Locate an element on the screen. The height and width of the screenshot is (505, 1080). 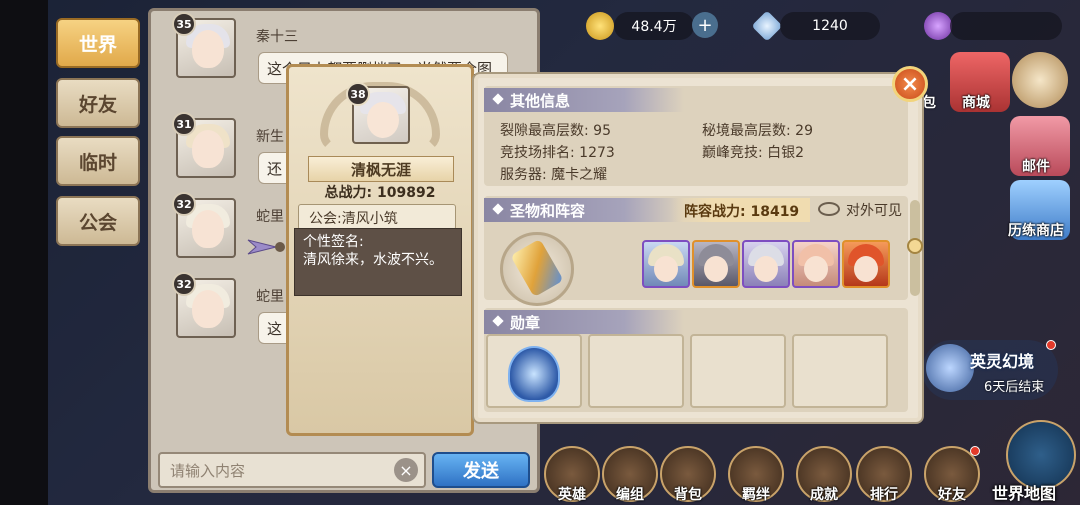
gold-coin-icon is located at coordinates (600, 26).